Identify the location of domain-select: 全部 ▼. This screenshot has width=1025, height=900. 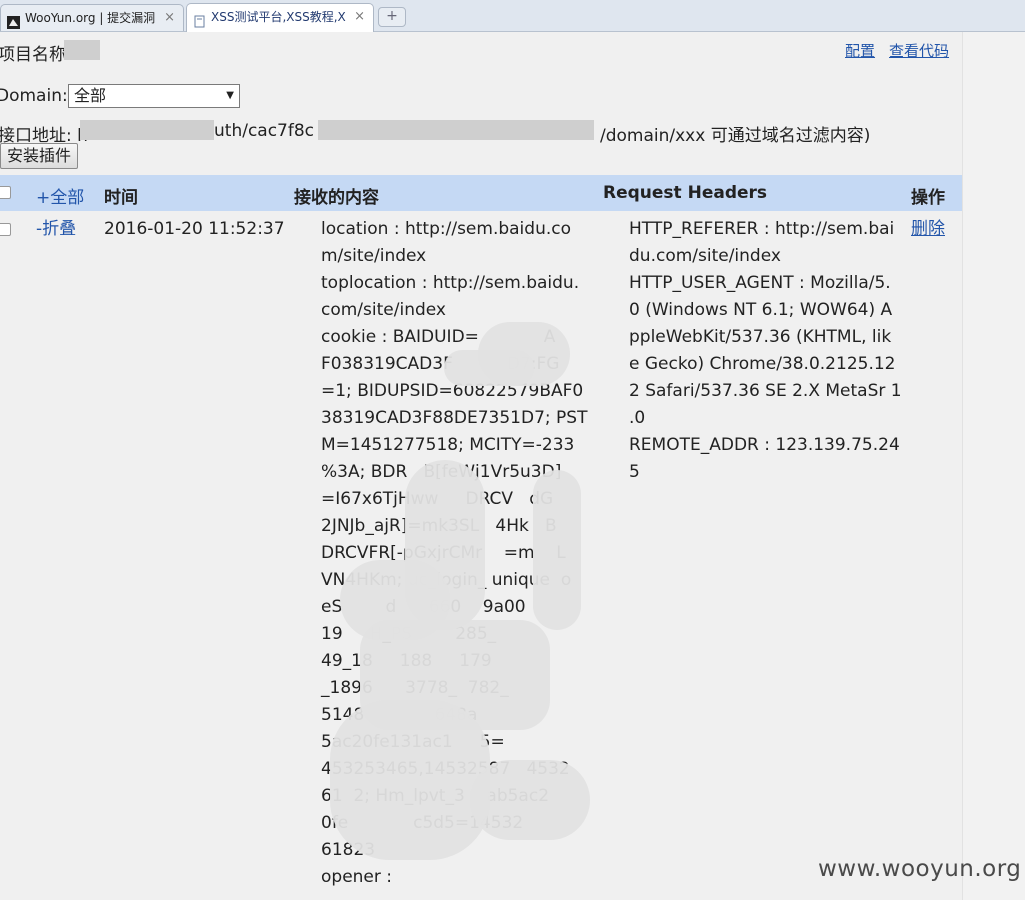
(154, 96).